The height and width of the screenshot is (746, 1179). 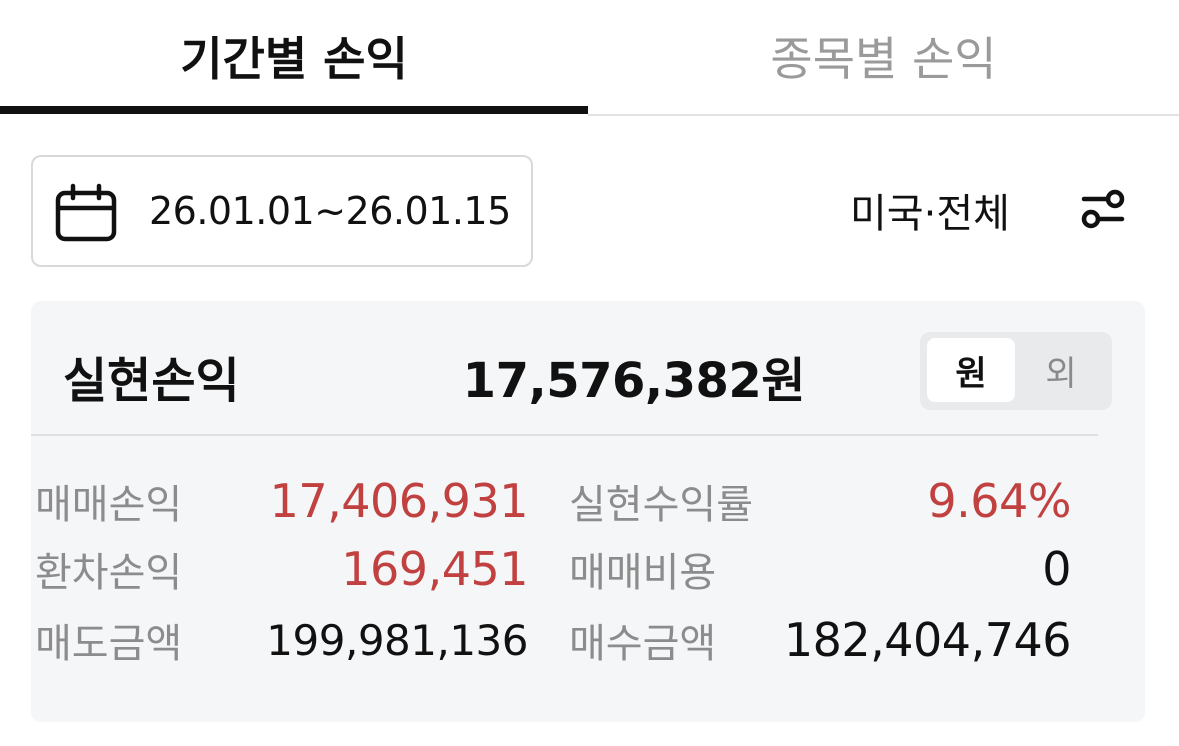 What do you see at coordinates (1061, 370) in the screenshot?
I see `currency-foreign-option: 외` at bounding box center [1061, 370].